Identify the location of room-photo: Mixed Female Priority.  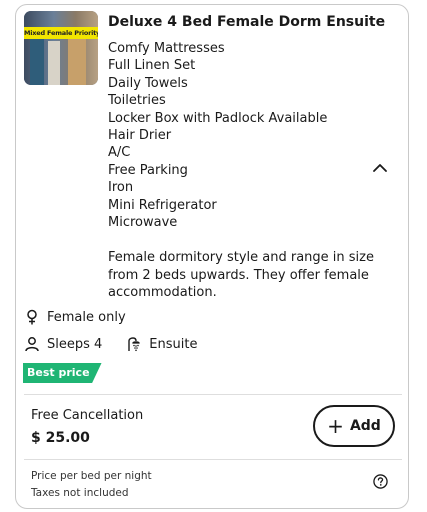
(61, 48).